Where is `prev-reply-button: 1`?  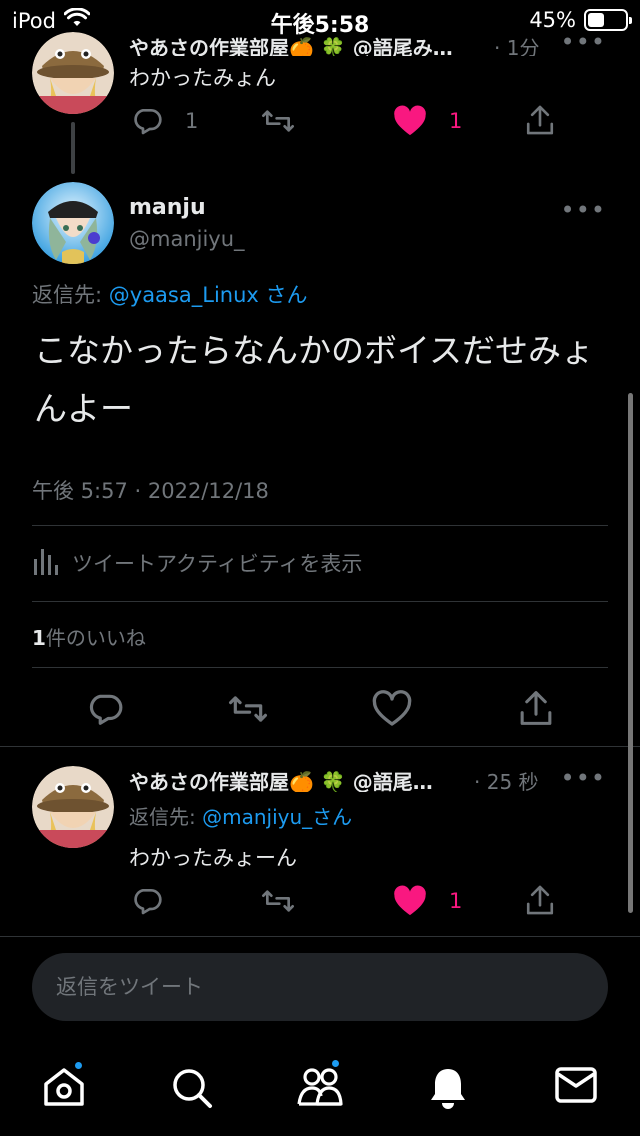
prev-reply-button: 1 is located at coordinates (164, 121).